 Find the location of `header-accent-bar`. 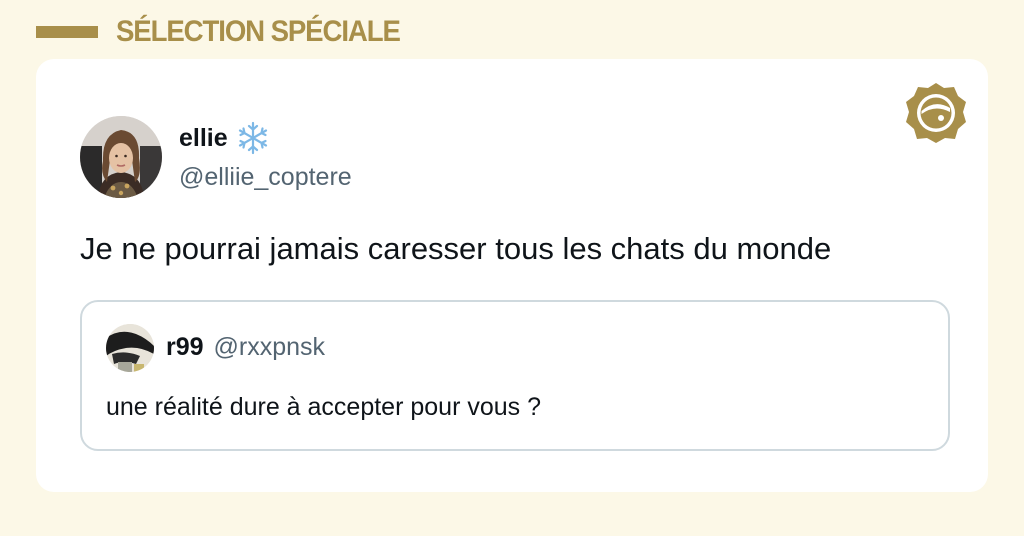

header-accent-bar is located at coordinates (67, 32).